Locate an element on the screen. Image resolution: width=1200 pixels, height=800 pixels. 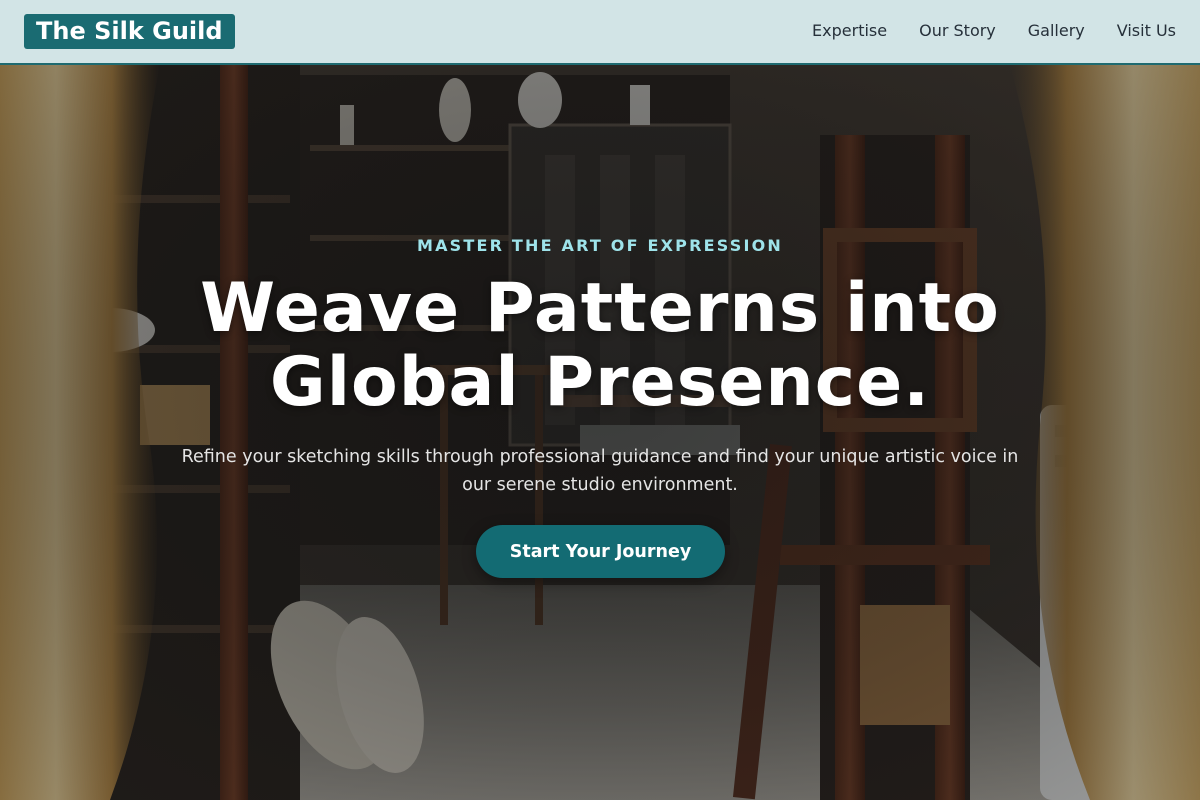
start-journey-button: Start Your Journey is located at coordinates (600, 551).